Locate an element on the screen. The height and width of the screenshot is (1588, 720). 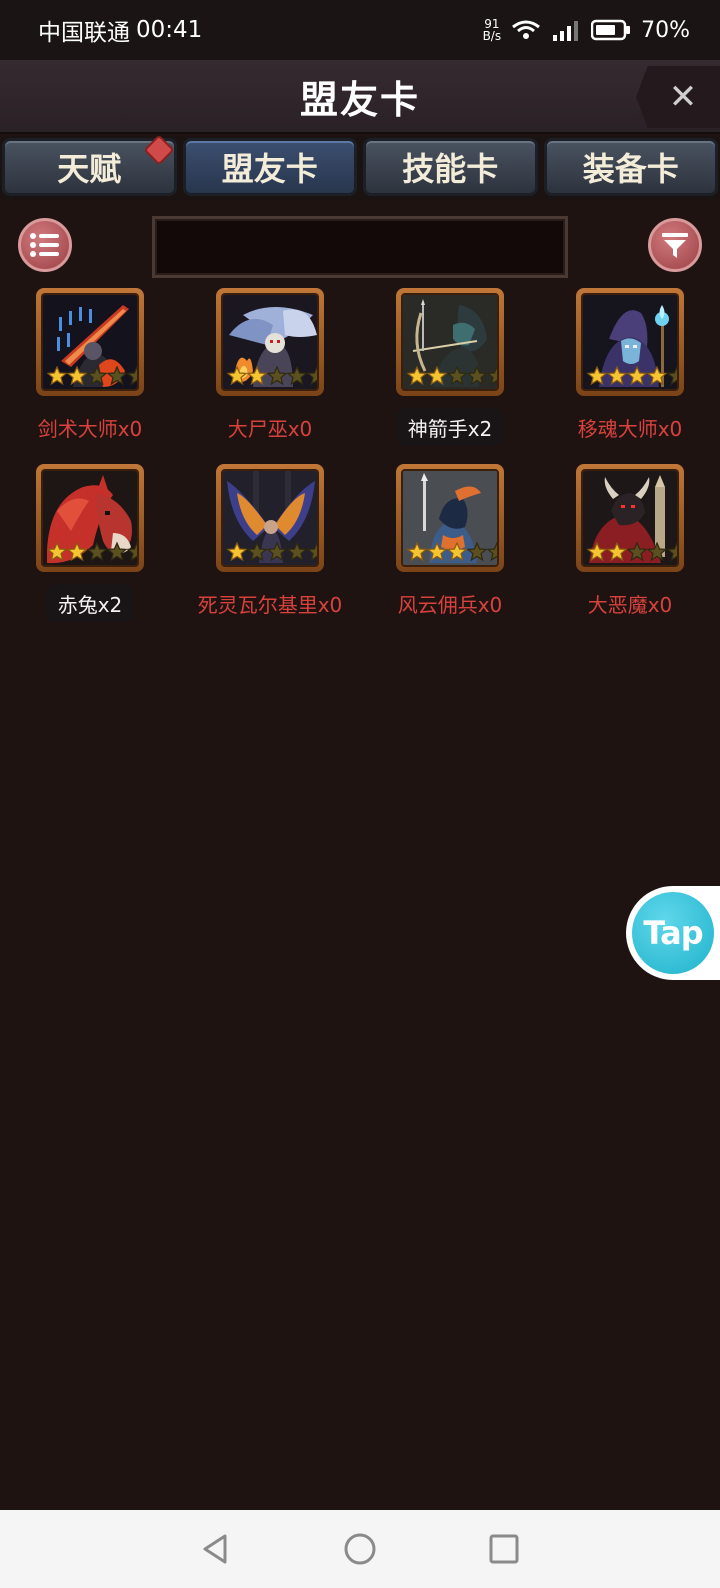
card-name: 大恶魔x0 is located at coordinates (630, 604).